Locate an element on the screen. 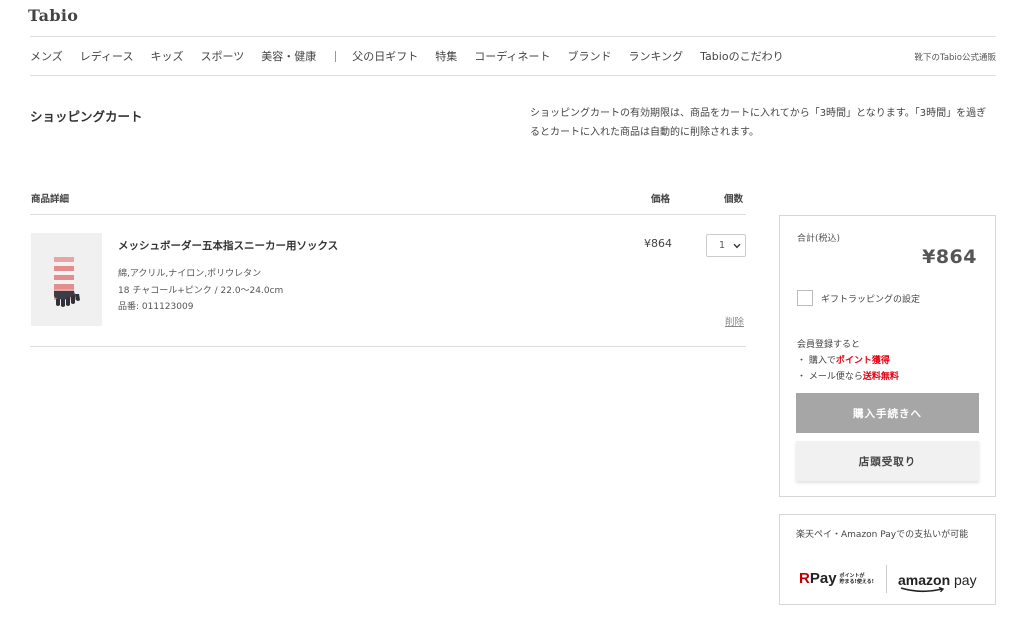 The image size is (1024, 638). total-amount: ¥864 is located at coordinates (949, 257).